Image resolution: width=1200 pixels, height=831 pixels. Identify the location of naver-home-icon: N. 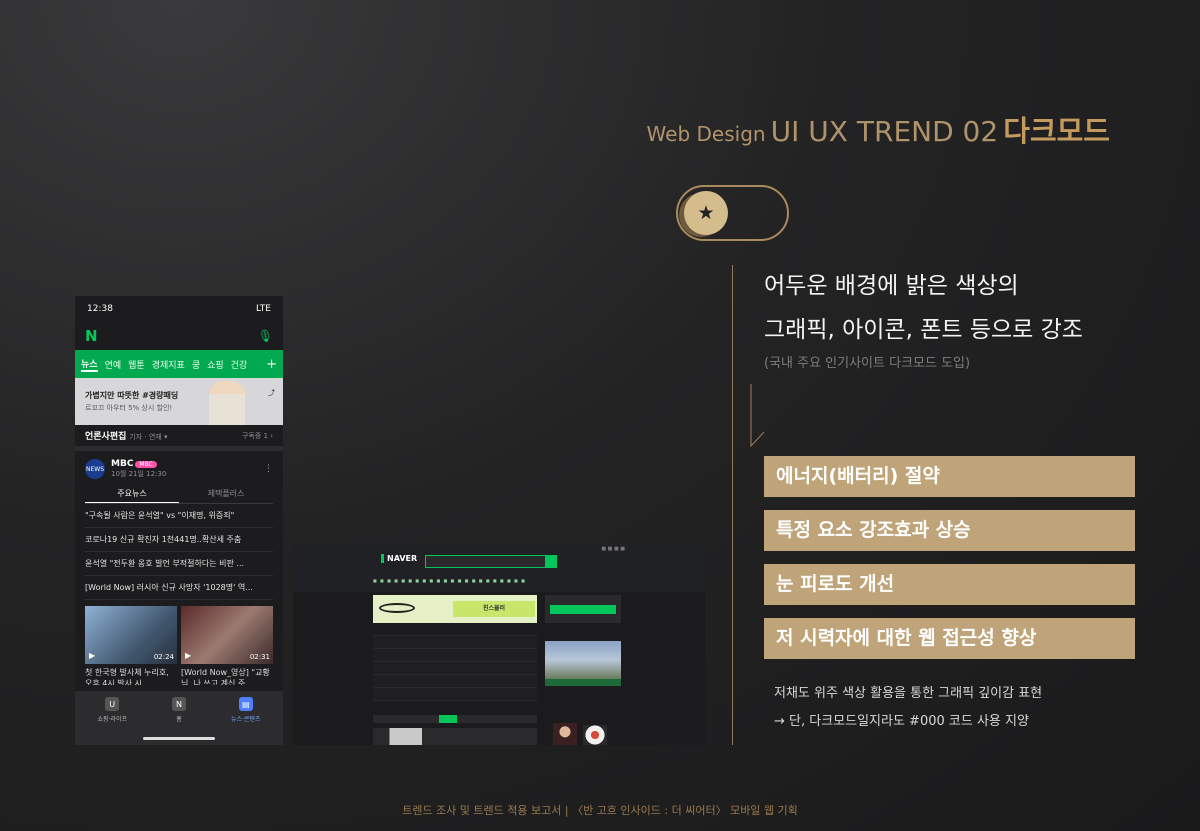
(178, 704).